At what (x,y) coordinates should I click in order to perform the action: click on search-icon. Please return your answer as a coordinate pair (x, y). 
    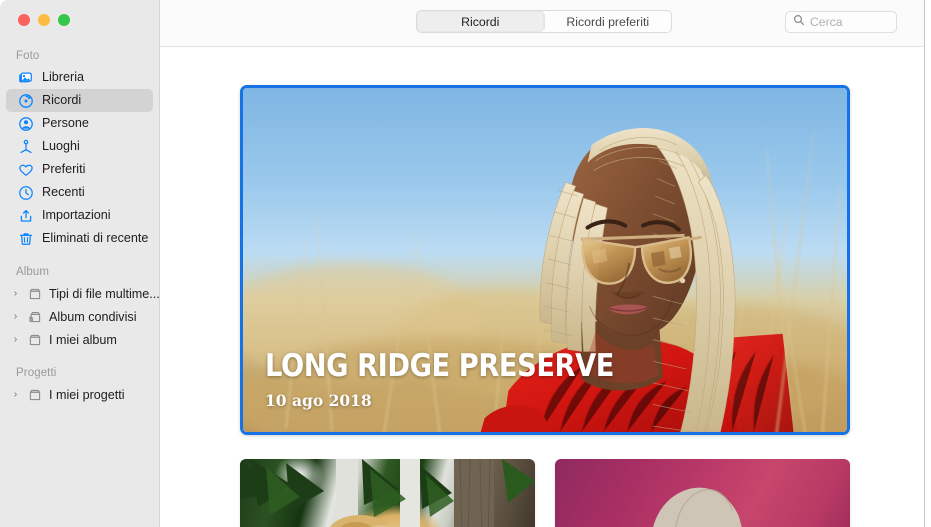
    Looking at the image, I should click on (799, 22).